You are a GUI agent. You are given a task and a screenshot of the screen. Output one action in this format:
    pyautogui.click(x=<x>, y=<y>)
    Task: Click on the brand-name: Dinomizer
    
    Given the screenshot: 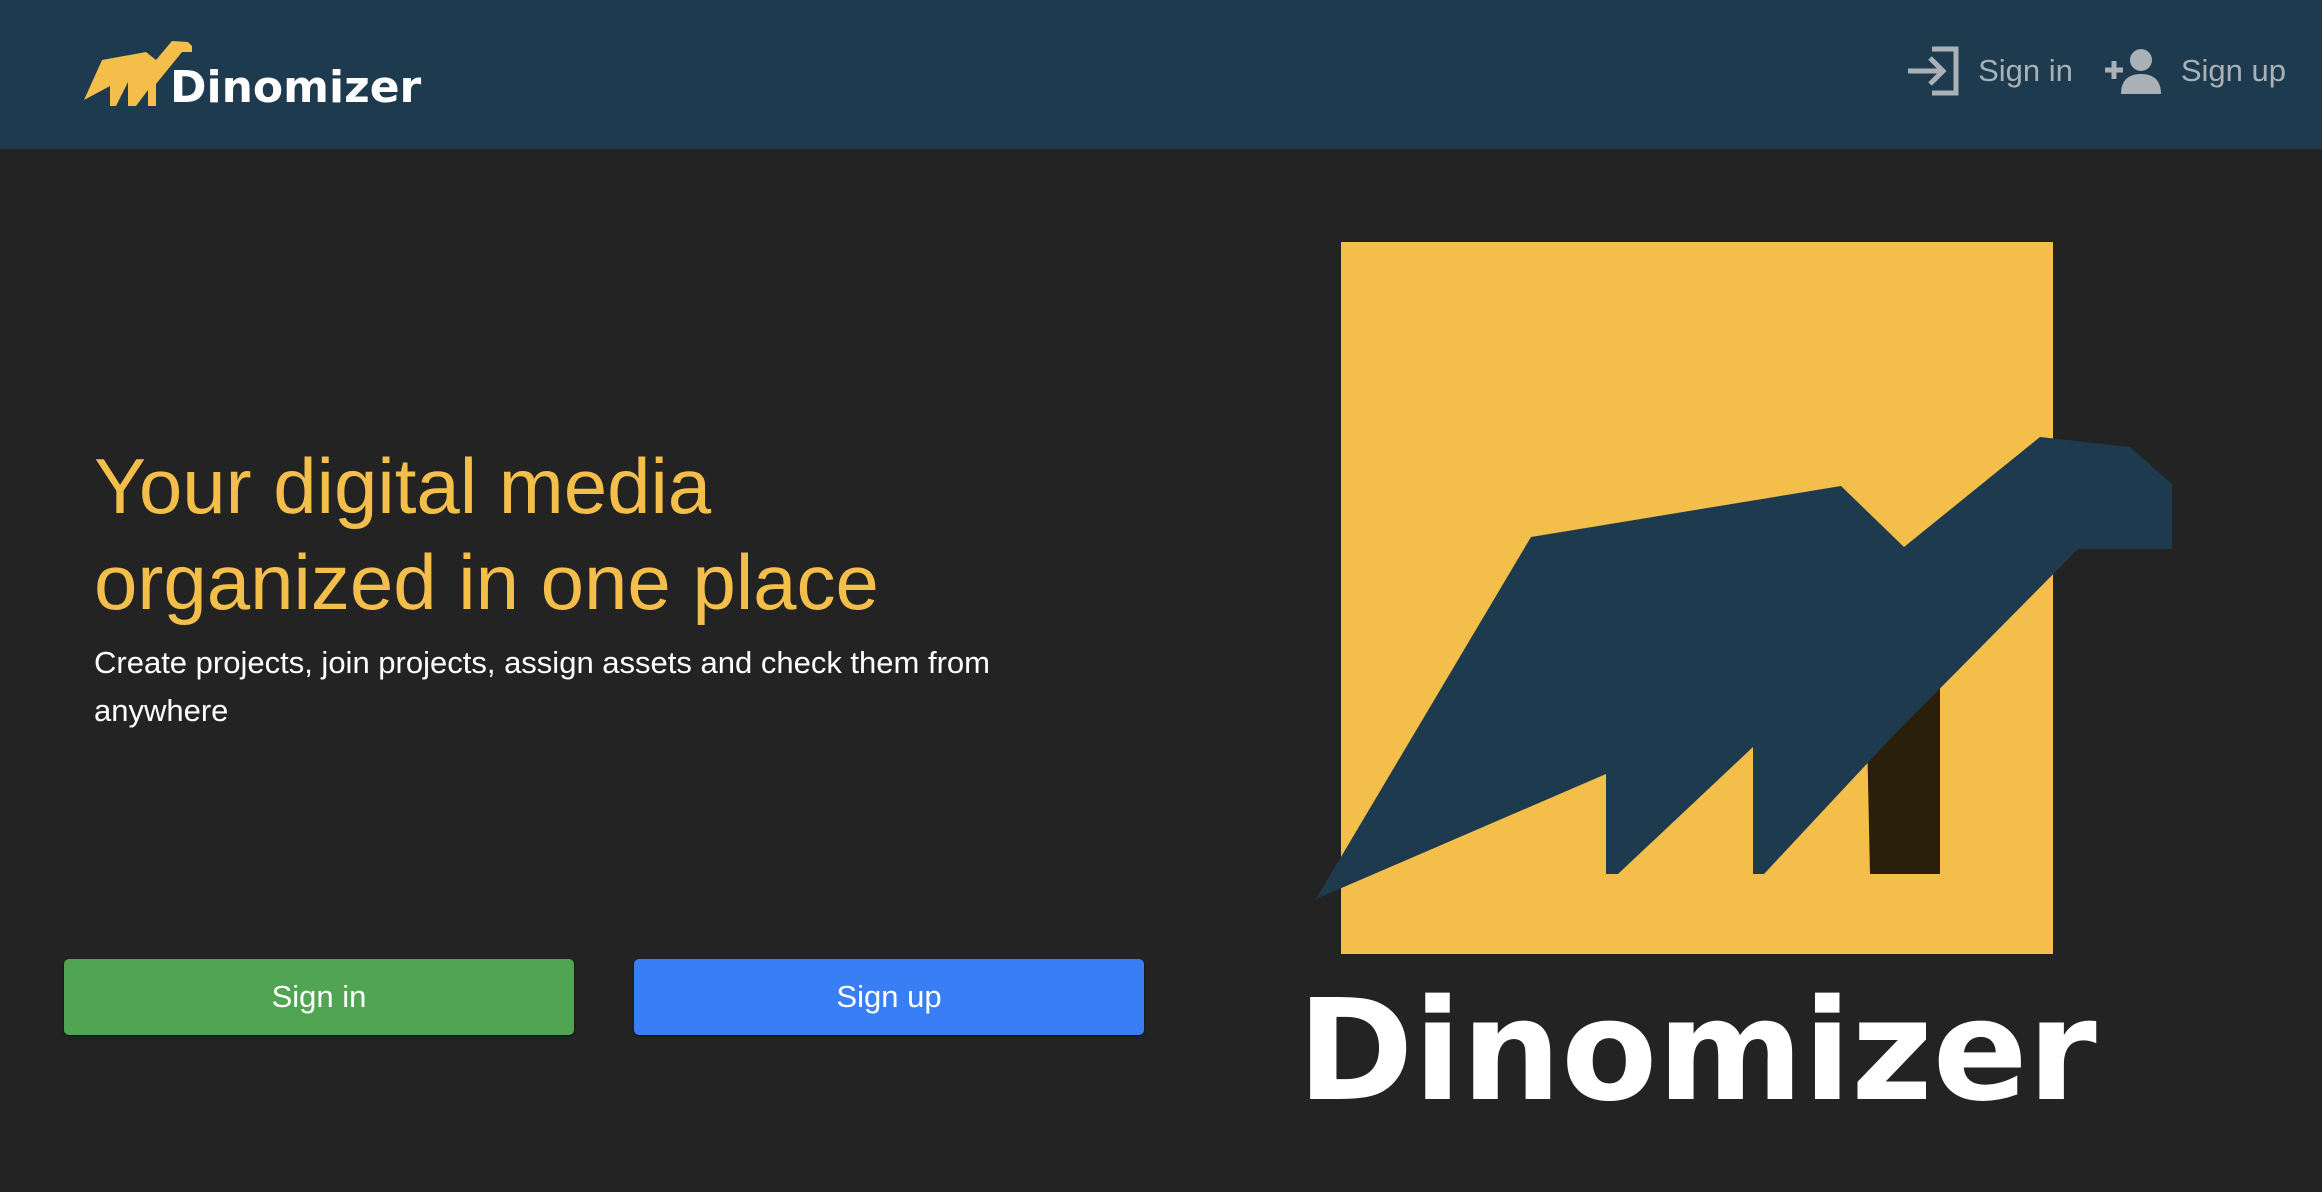 What is the action you would take?
    pyautogui.click(x=296, y=85)
    